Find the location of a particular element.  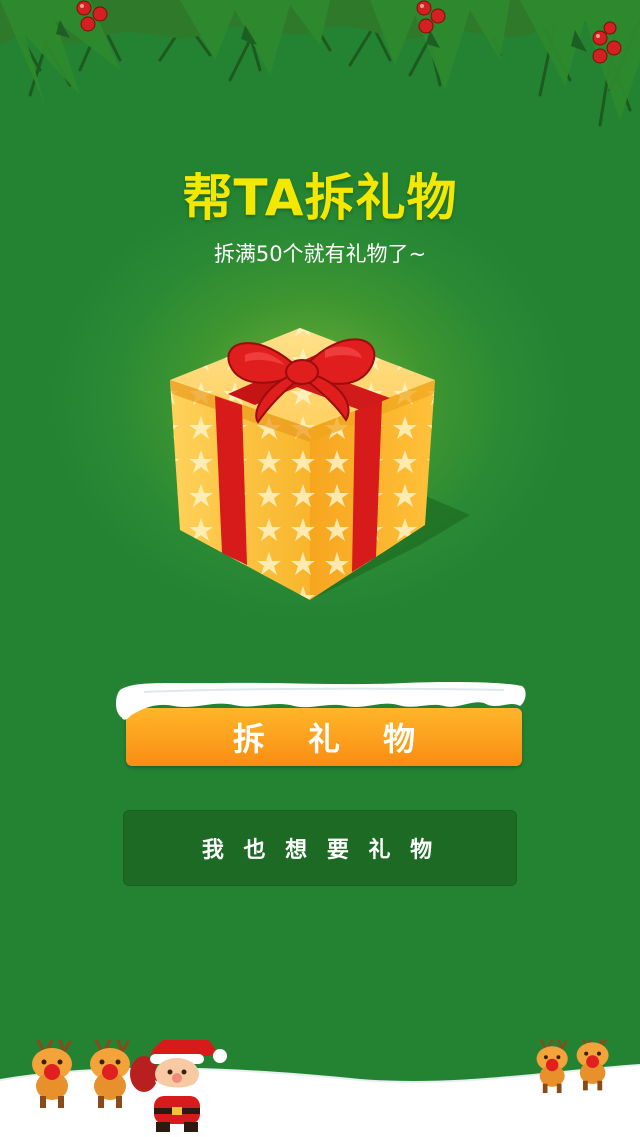

page-title: 帮TA拆礼物 is located at coordinates (320, 198).